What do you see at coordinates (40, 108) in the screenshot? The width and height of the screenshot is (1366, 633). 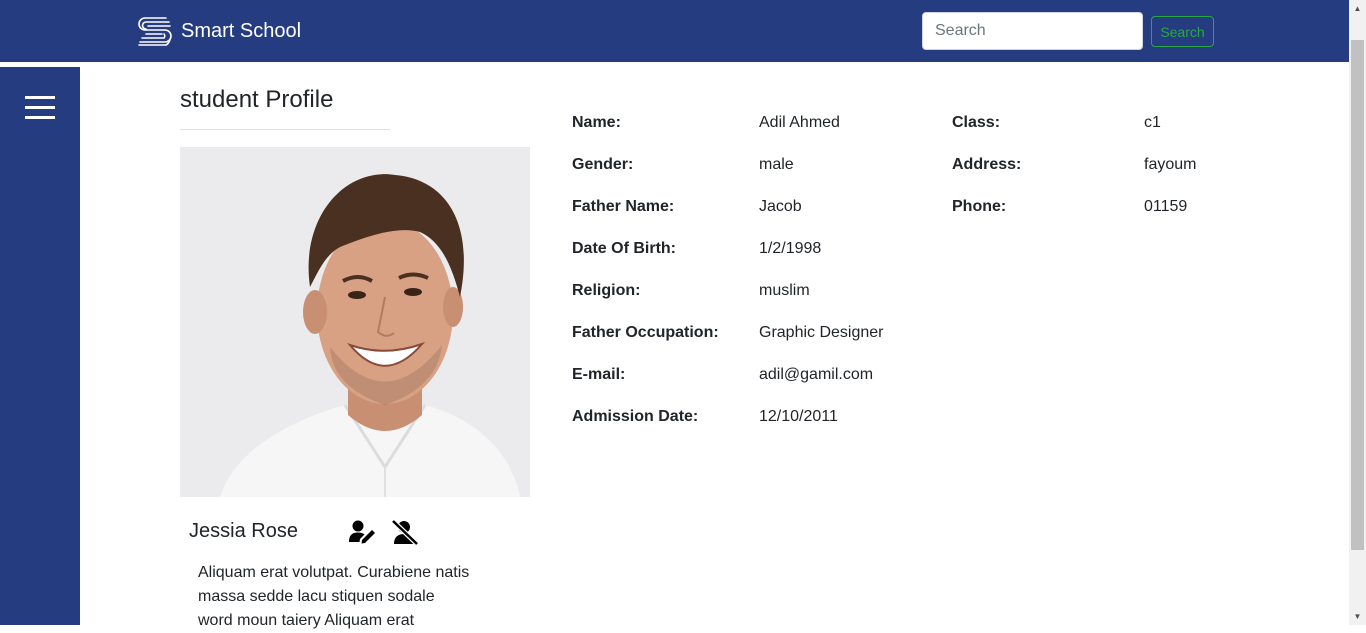 I see `hamburger-menu-icon` at bounding box center [40, 108].